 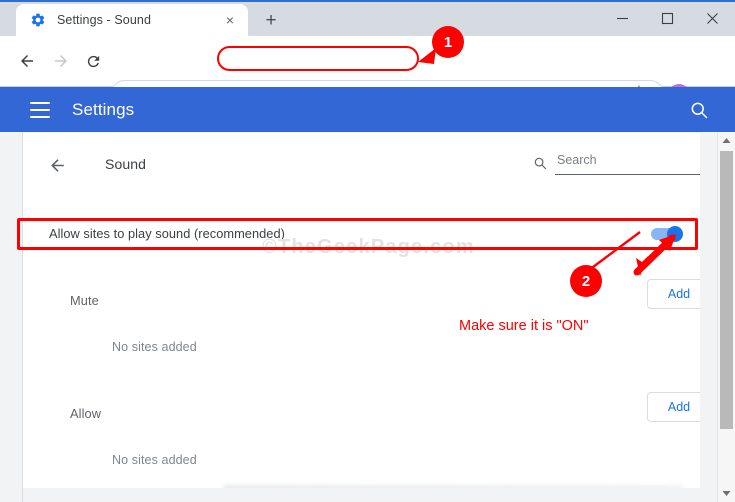 What do you see at coordinates (448, 42) in the screenshot?
I see `annotation-badge-1: 1` at bounding box center [448, 42].